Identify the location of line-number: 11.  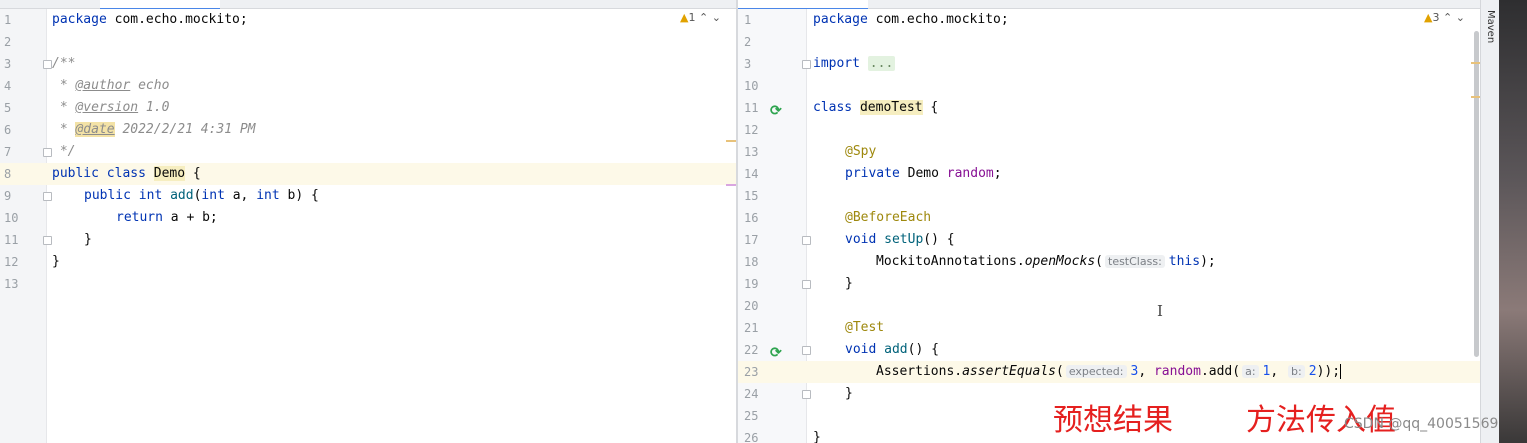
(11, 240).